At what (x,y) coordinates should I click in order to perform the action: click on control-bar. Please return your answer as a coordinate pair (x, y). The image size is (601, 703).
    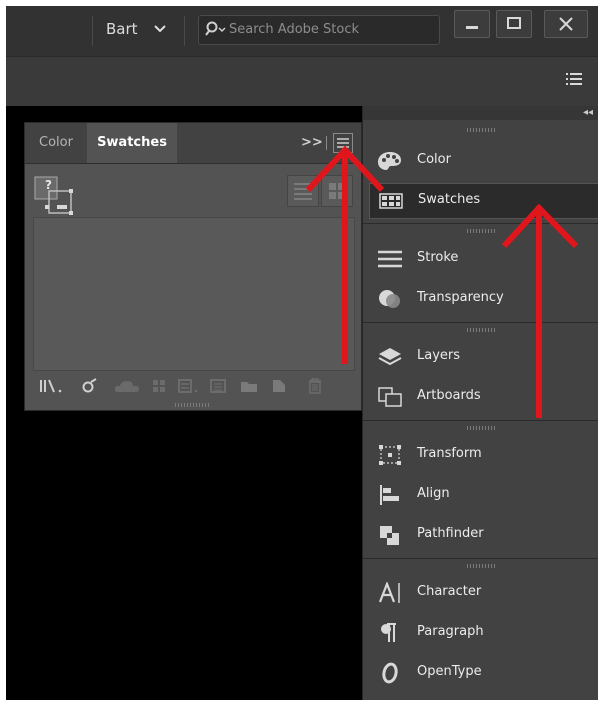
    Looking at the image, I should click on (302, 81).